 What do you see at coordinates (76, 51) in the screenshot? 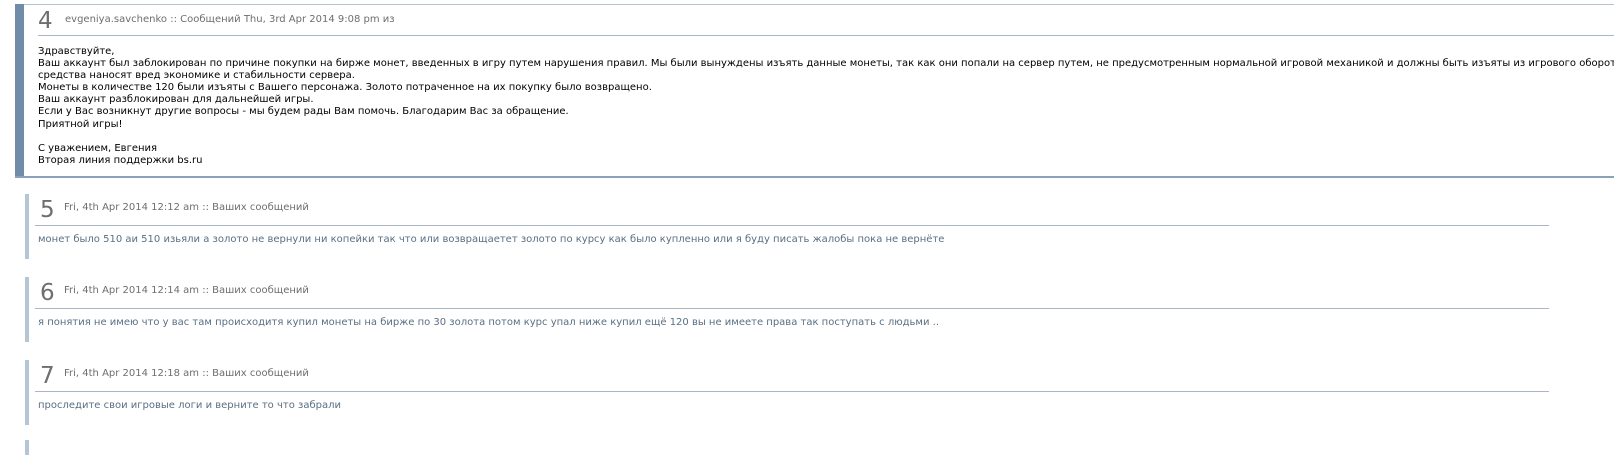
I see `message-line: Здравствуйте,` at bounding box center [76, 51].